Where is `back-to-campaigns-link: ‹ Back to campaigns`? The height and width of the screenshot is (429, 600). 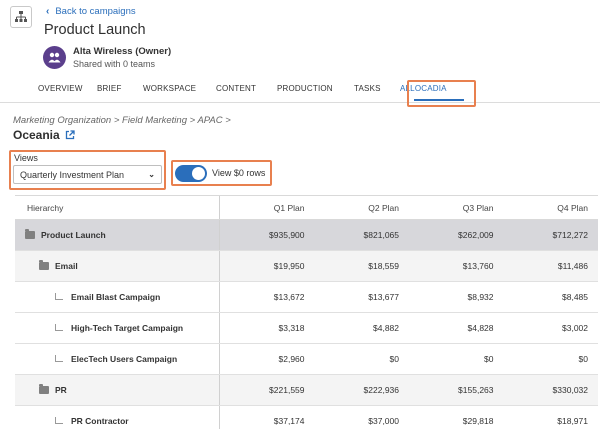
back-to-campaigns-link: ‹ Back to campaigns is located at coordinates (91, 11).